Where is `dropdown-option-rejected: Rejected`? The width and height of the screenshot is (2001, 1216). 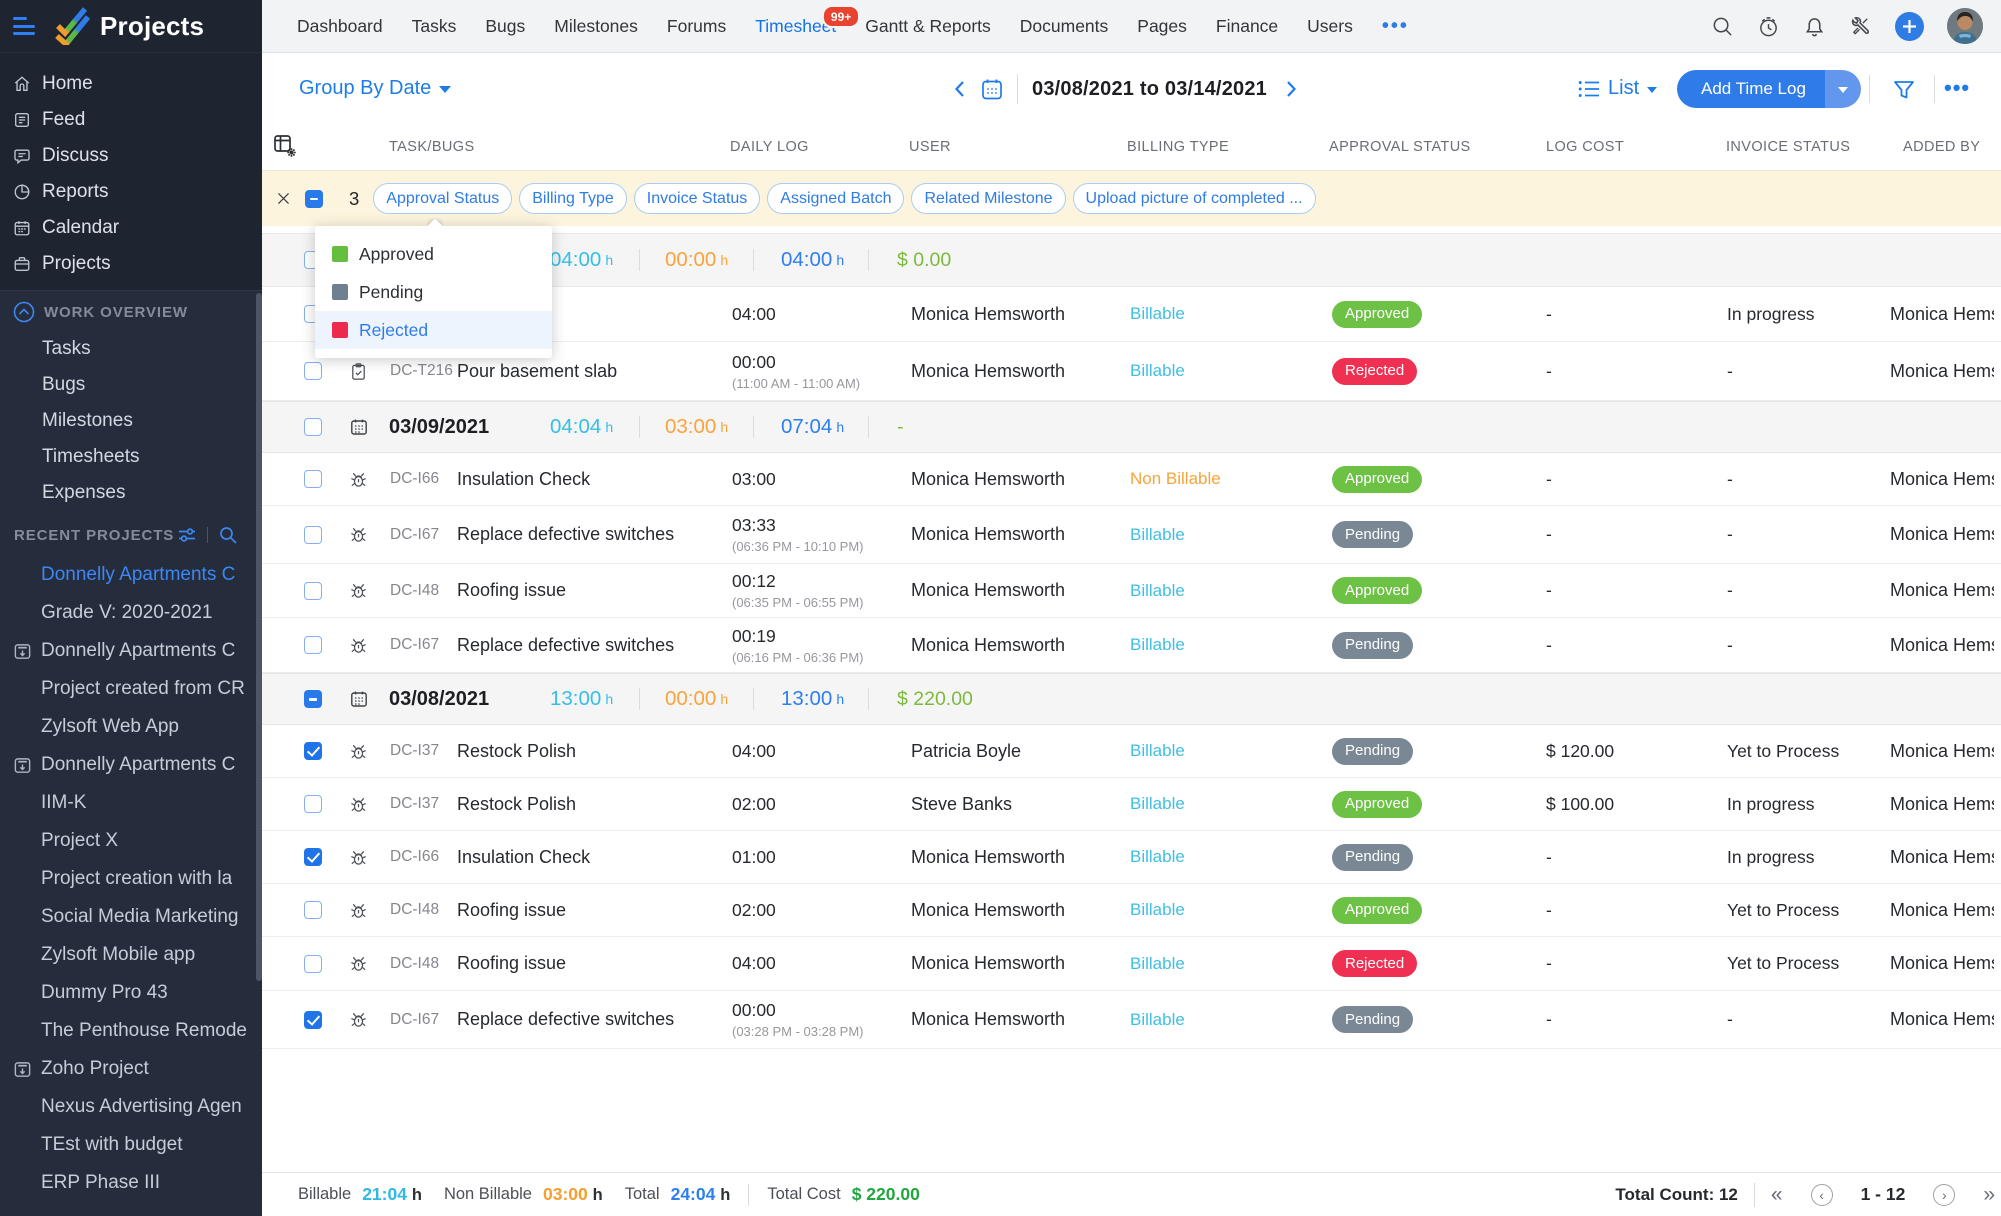 dropdown-option-rejected: Rejected is located at coordinates (433, 330).